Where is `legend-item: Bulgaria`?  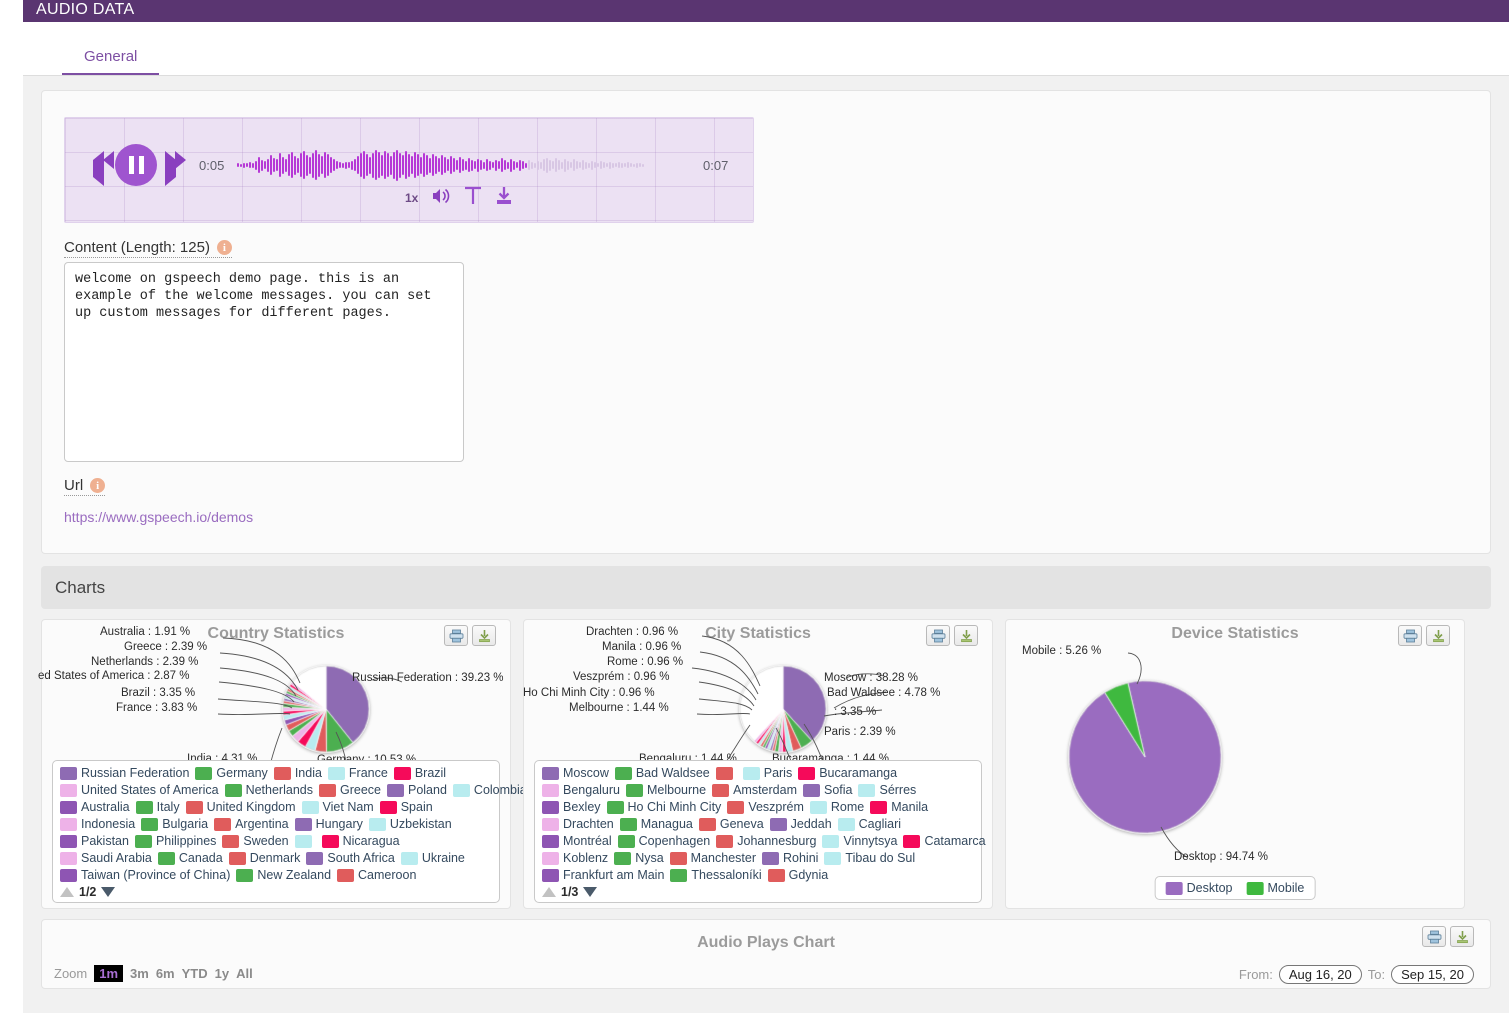
legend-item: Bulgaria is located at coordinates (174, 824).